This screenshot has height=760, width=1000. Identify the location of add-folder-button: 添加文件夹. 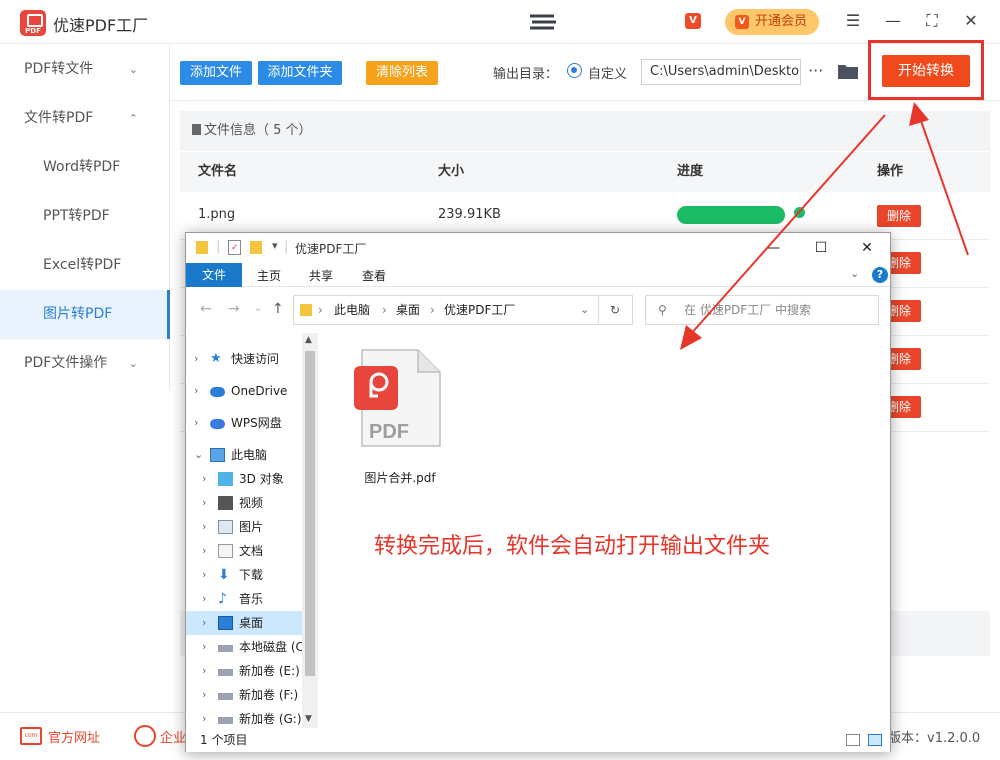
(300, 73).